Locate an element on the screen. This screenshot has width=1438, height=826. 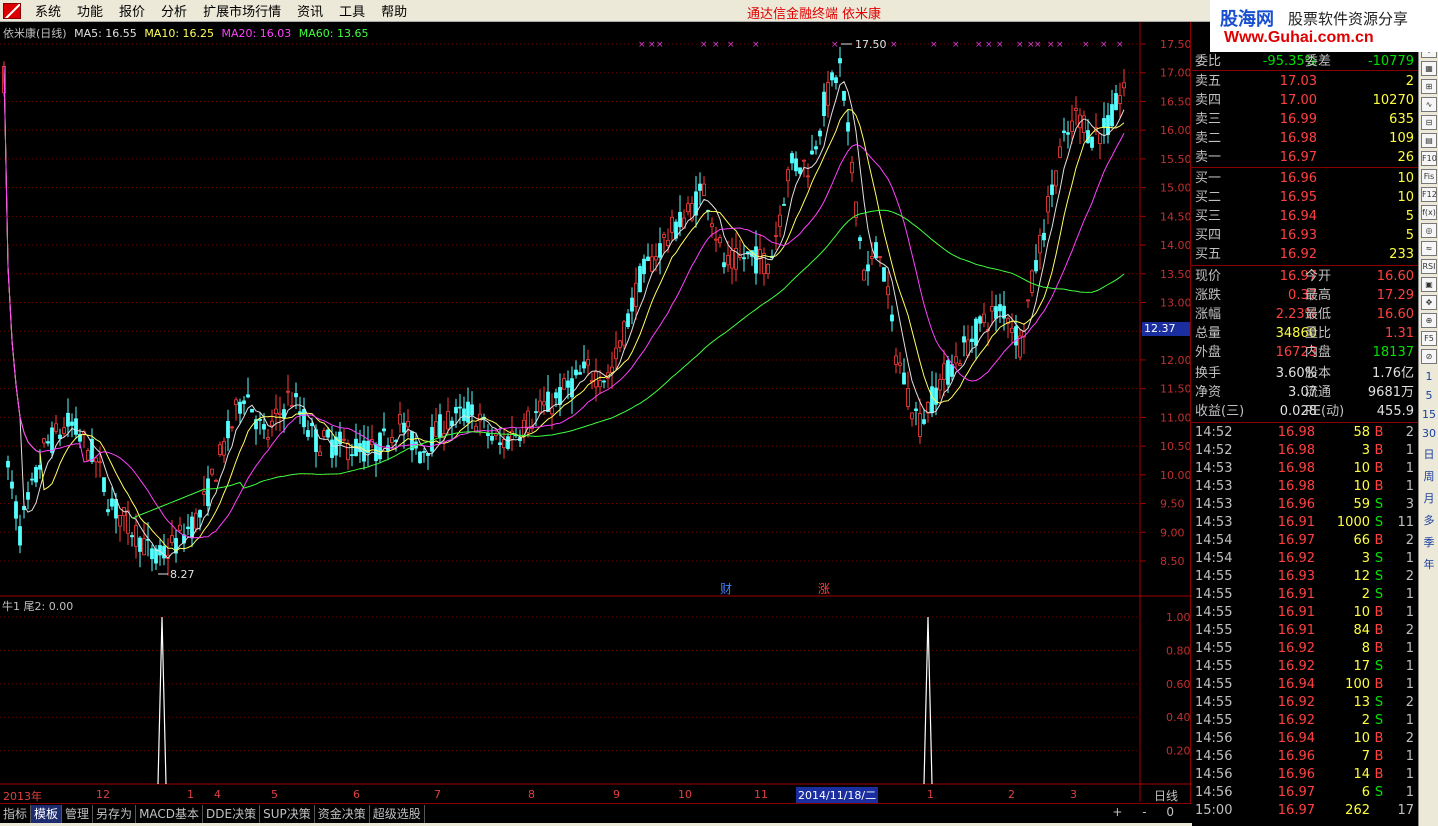
template-tab: DDE决策 is located at coordinates (232, 813).